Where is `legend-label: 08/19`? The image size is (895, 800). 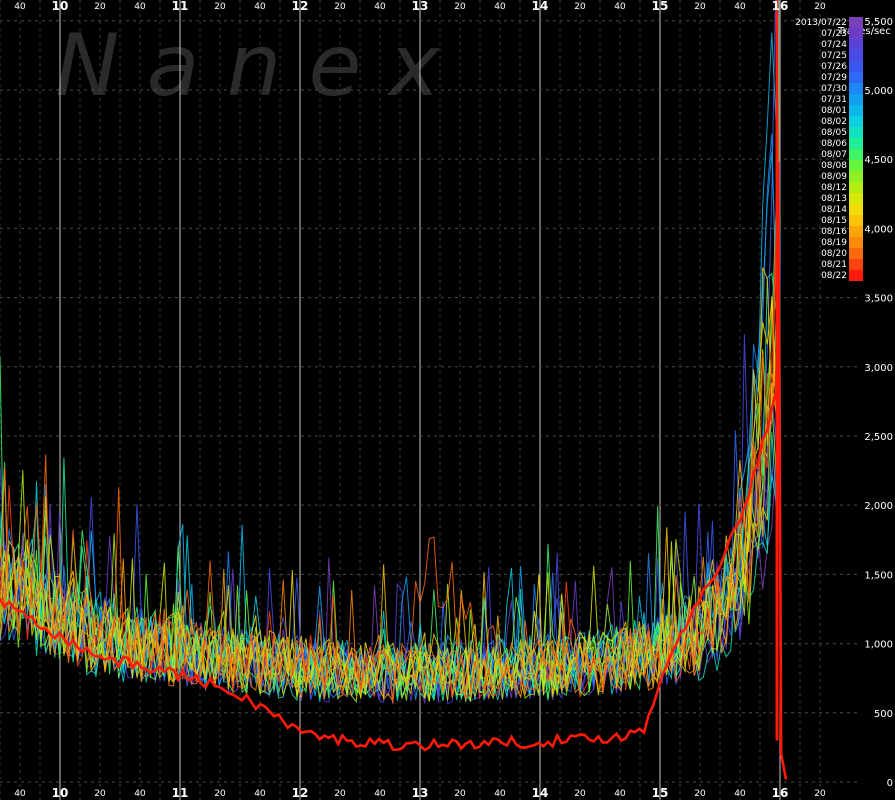 legend-label: 08/19 is located at coordinates (834, 243).